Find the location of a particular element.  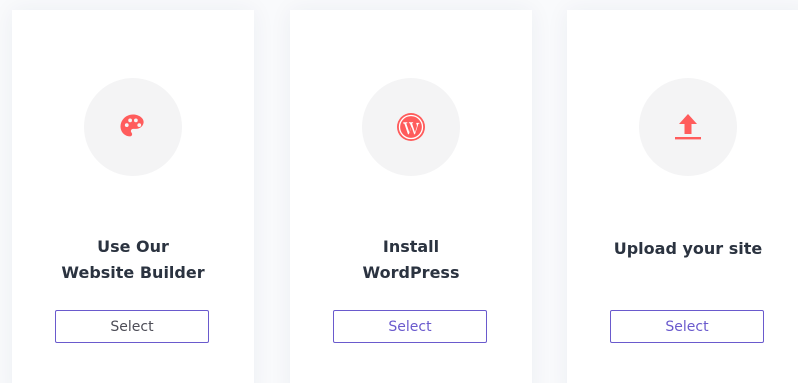

card-title-line: Upload your site is located at coordinates (688, 248).